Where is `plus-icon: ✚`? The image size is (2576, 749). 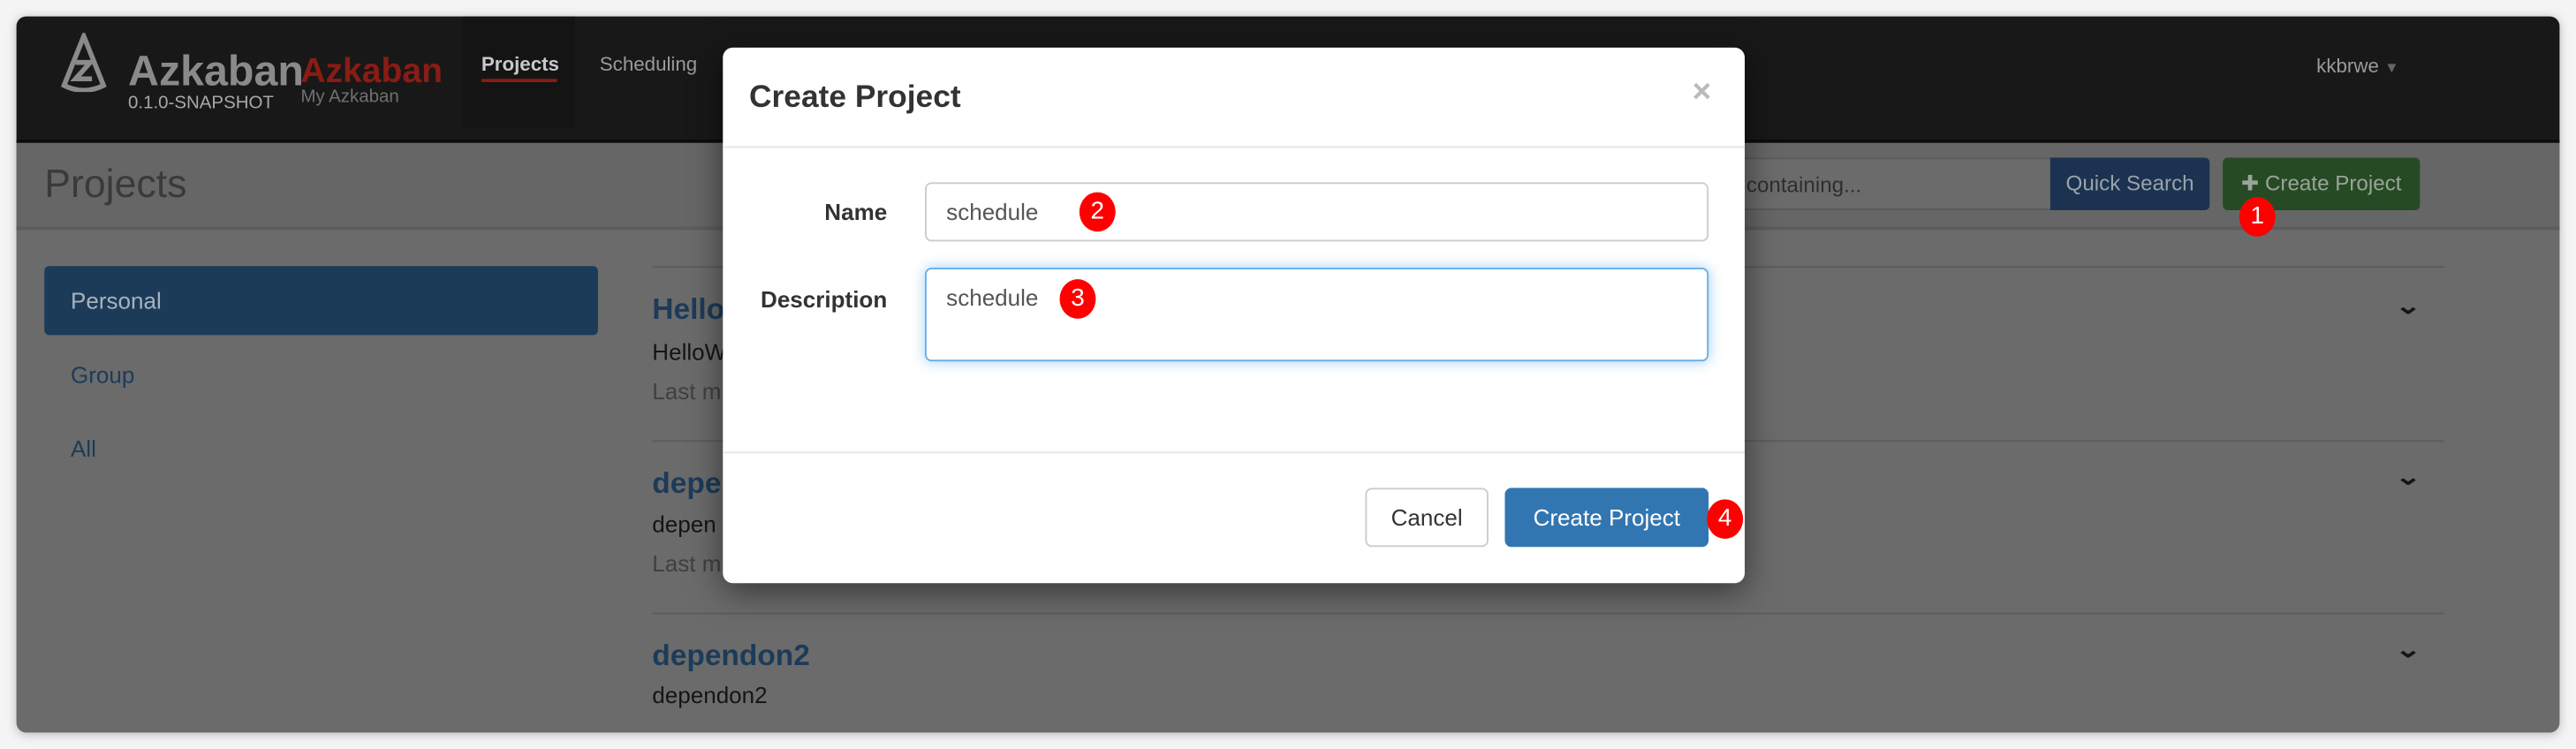
plus-icon: ✚ is located at coordinates (2253, 183).